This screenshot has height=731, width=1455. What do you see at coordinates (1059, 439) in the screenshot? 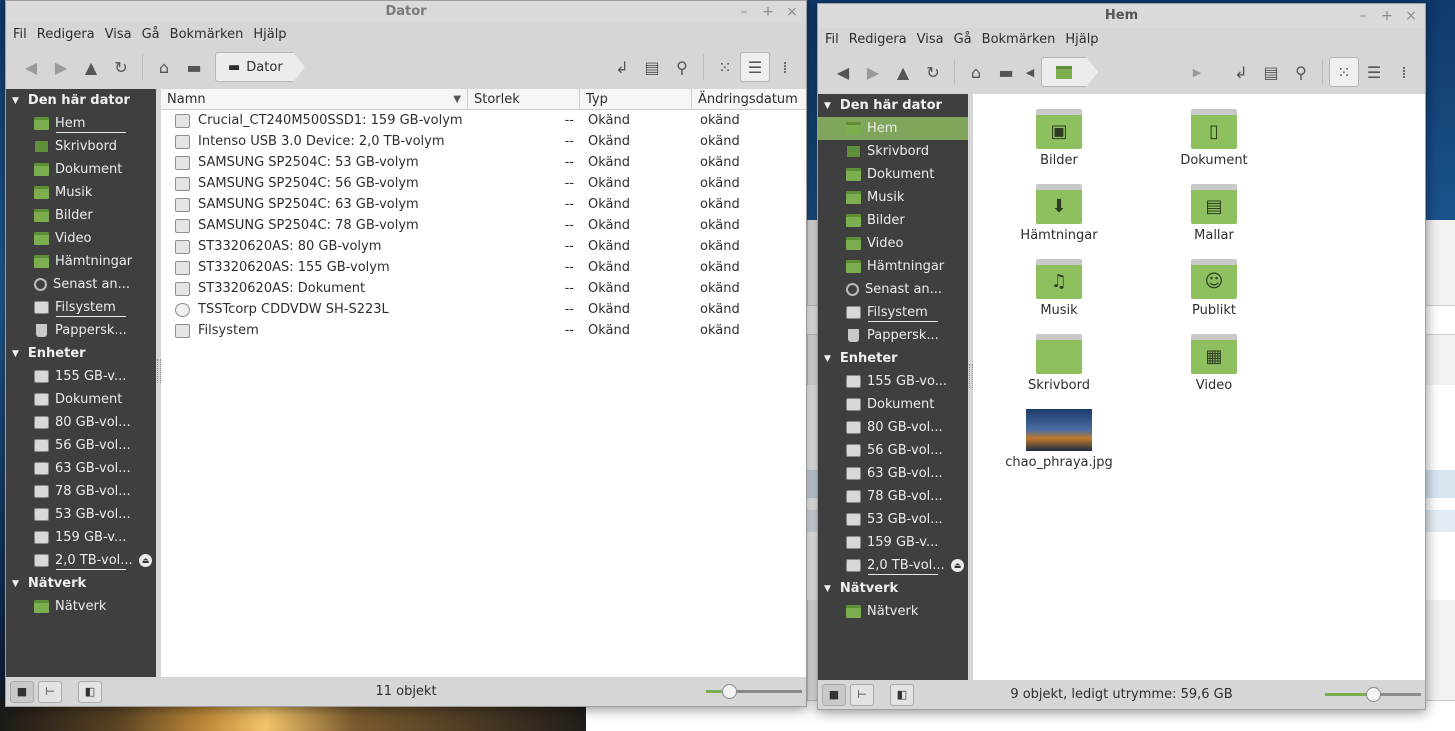
I see `icon-item-chao-phraya-jpg: chao_phraya.jpg` at bounding box center [1059, 439].